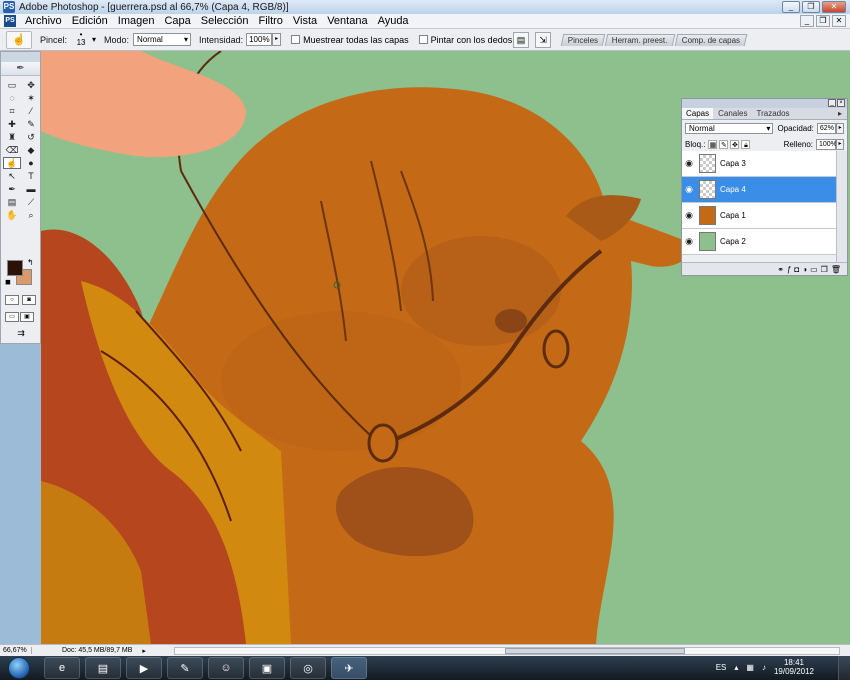 The height and width of the screenshot is (680, 850). What do you see at coordinates (841, 103) in the screenshot?
I see `panel-close-icon: ×` at bounding box center [841, 103].